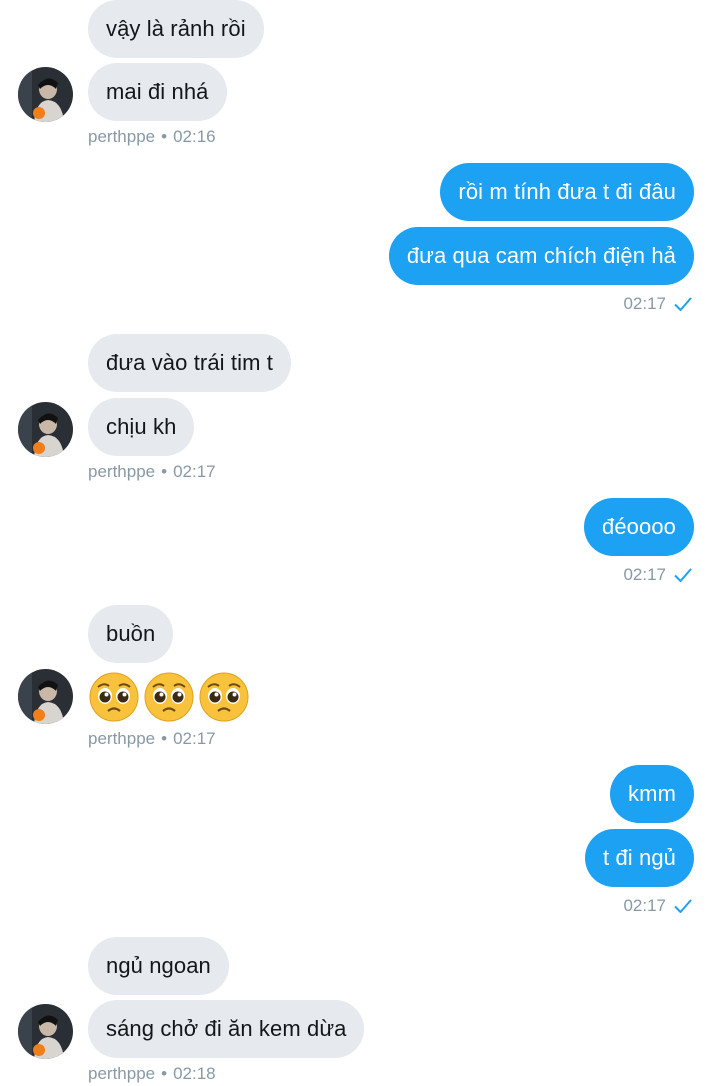 The width and height of the screenshot is (720, 1086). I want to click on message-meta: perthppe • 02:18, so click(152, 1074).